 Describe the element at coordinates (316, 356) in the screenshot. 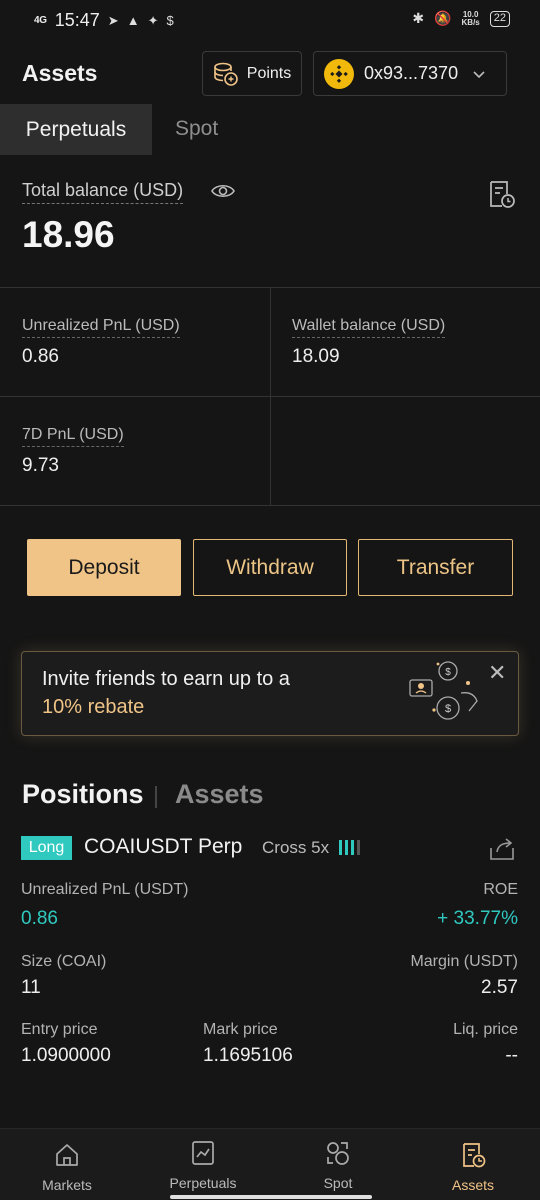

I see `wallet-balance-value: 18.09` at that location.